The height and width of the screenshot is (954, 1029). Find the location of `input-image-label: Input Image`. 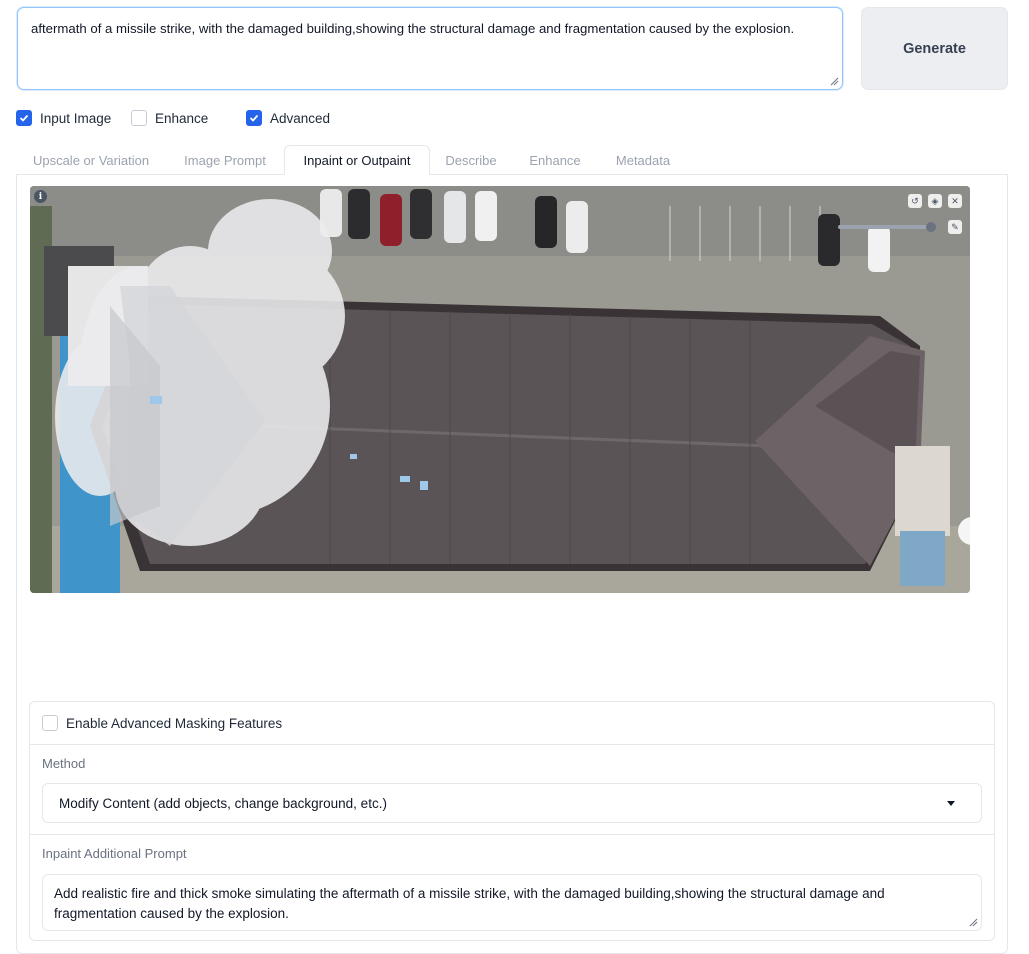

input-image-label: Input Image is located at coordinates (76, 118).